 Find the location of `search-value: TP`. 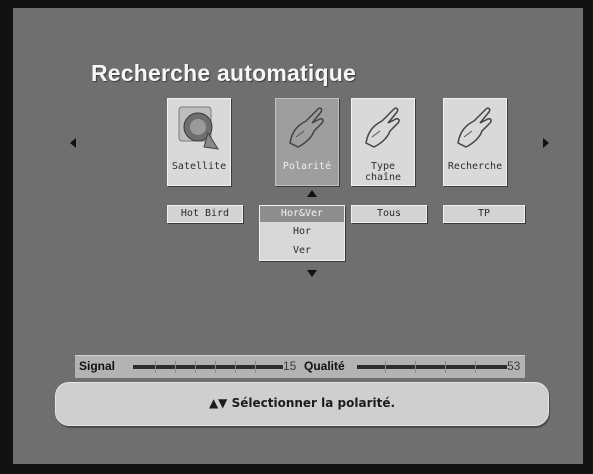

search-value: TP is located at coordinates (484, 214).